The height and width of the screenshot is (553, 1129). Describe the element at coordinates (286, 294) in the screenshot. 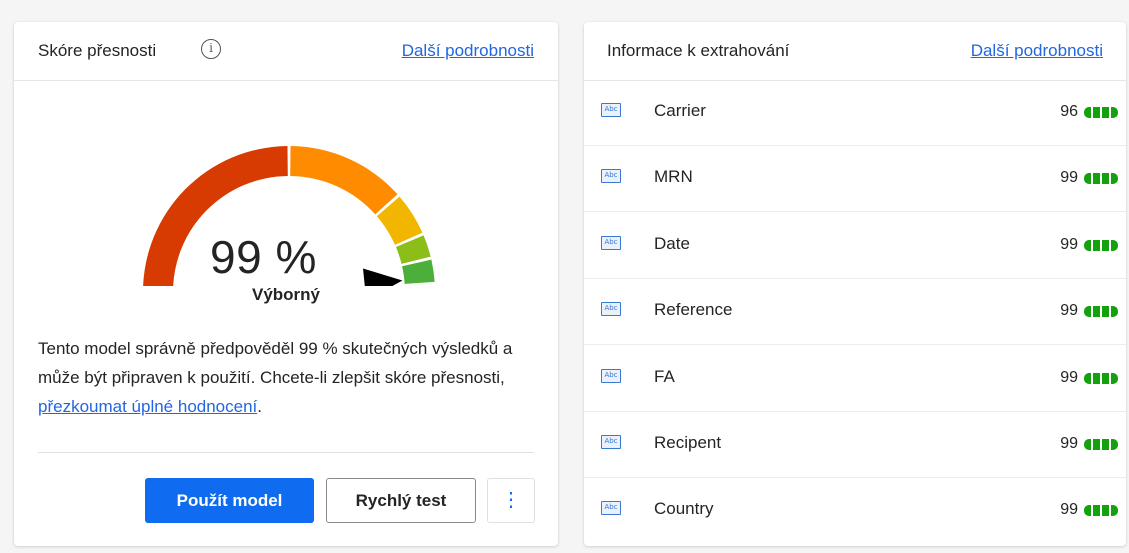

I see `accuracy-rating: Výborný` at that location.